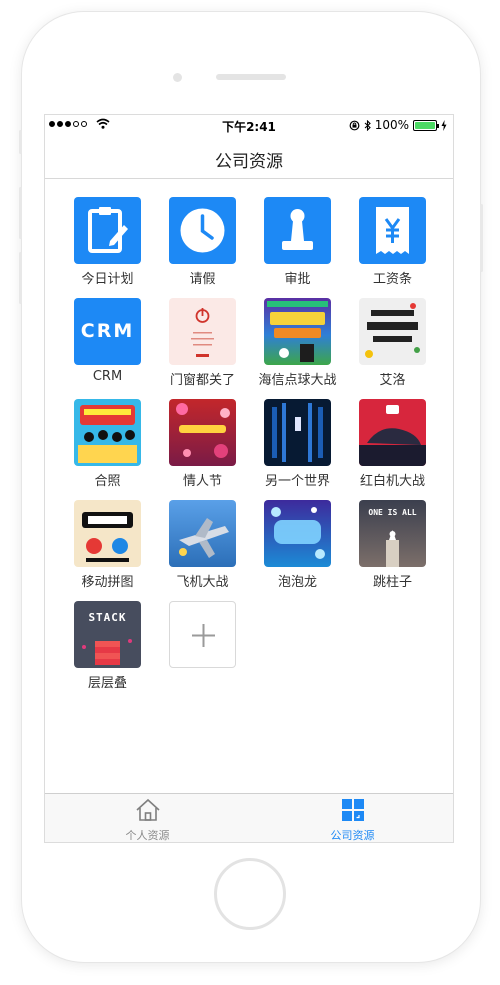 The height and width of the screenshot is (985, 500). I want to click on app-stack: STACK 层层叠, so click(107, 646).